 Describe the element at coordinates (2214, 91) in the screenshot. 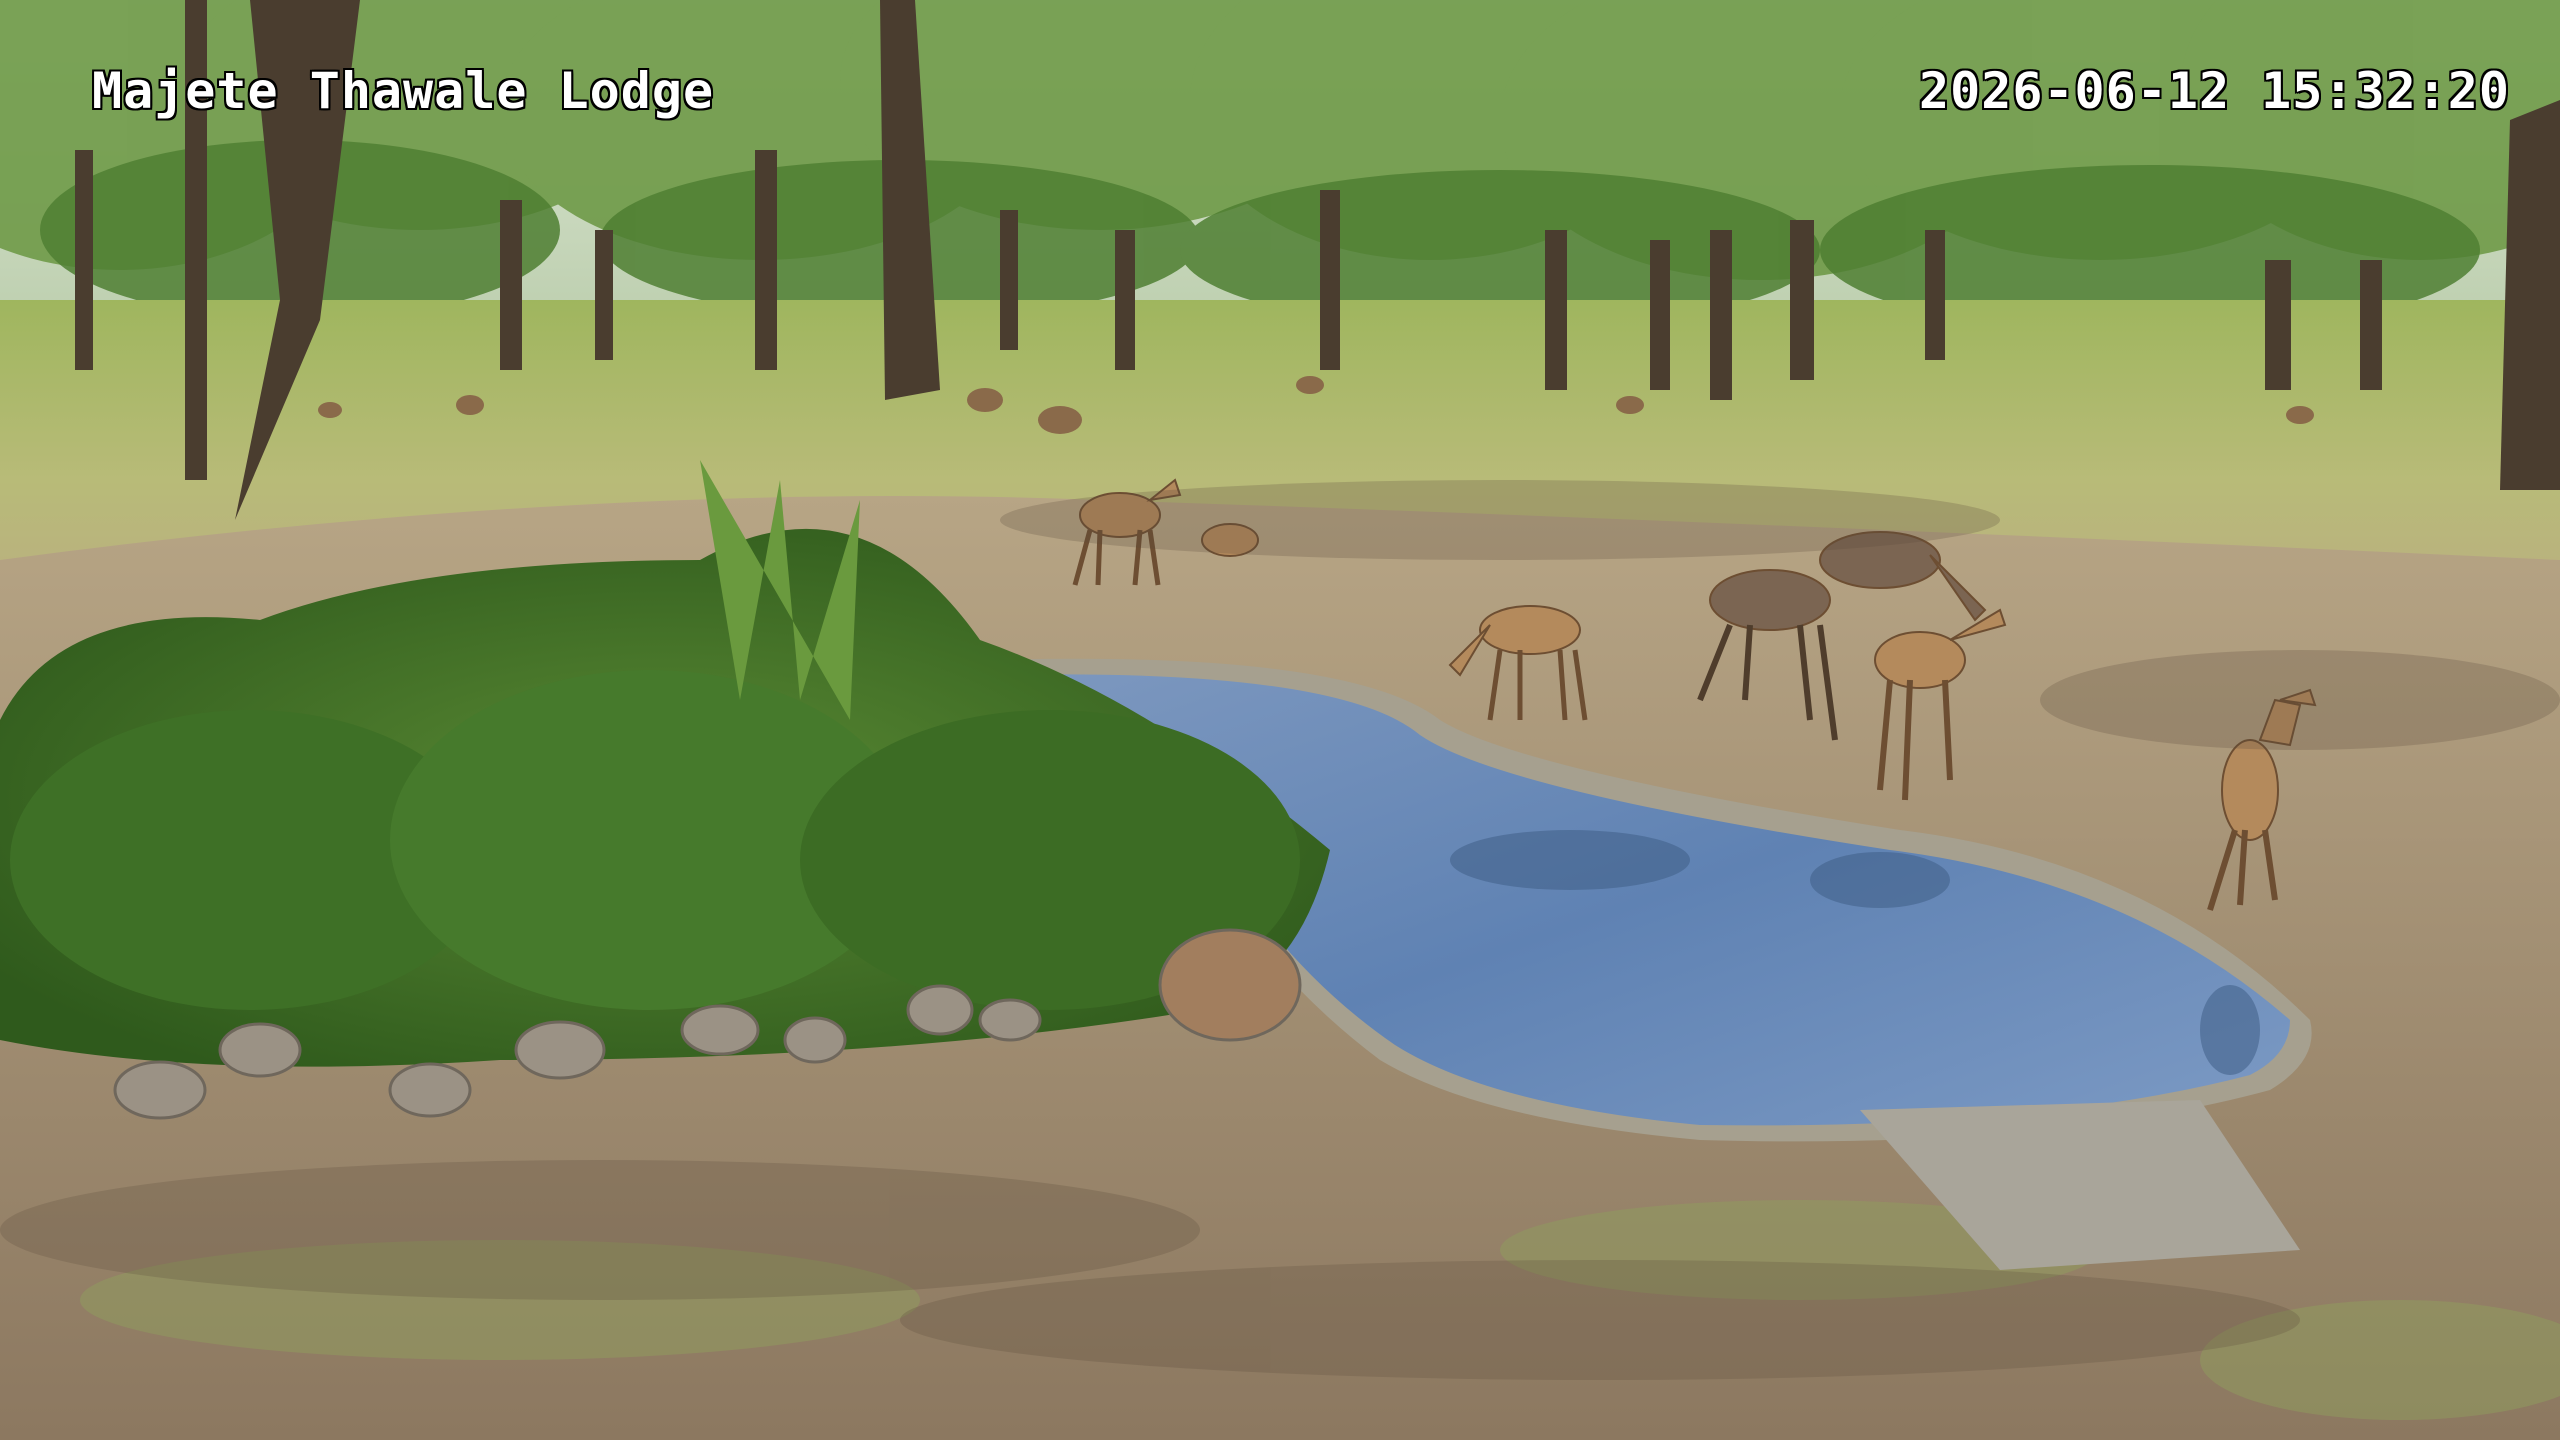

I see `camera-timestamp: 2026-06-12 15:32:20` at that location.